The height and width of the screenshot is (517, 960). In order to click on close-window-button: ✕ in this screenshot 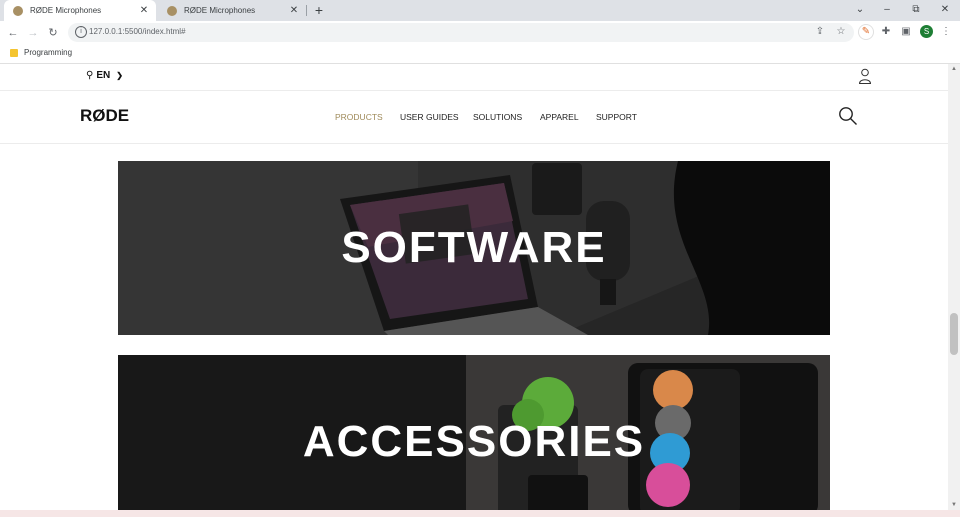, I will do `click(945, 10)`.